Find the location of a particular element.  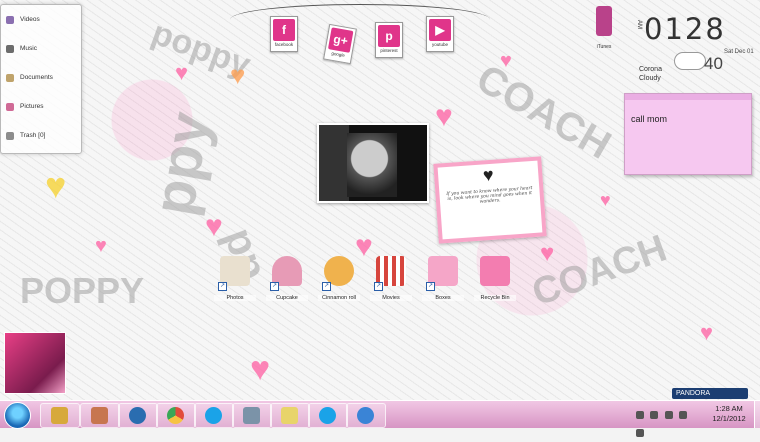

show-desktop-button is located at coordinates (757, 414).